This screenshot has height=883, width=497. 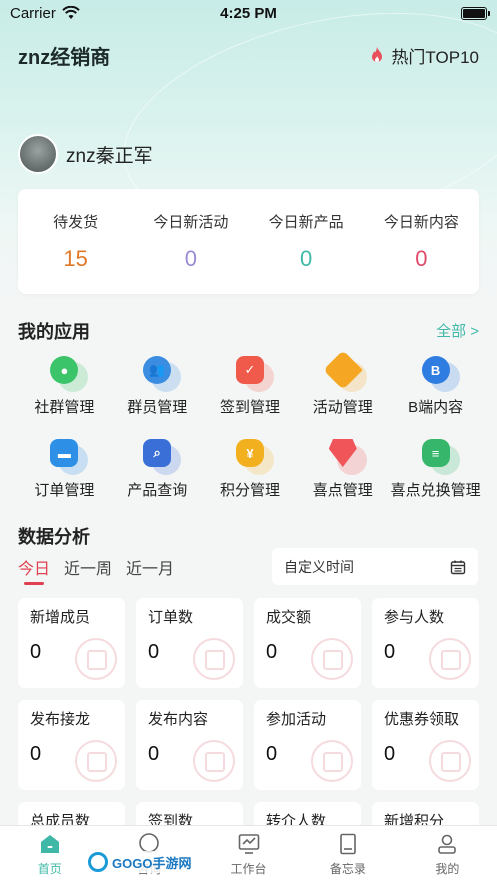 I want to click on watermark-logo: GOGO手游网, so click(x=140, y=862).